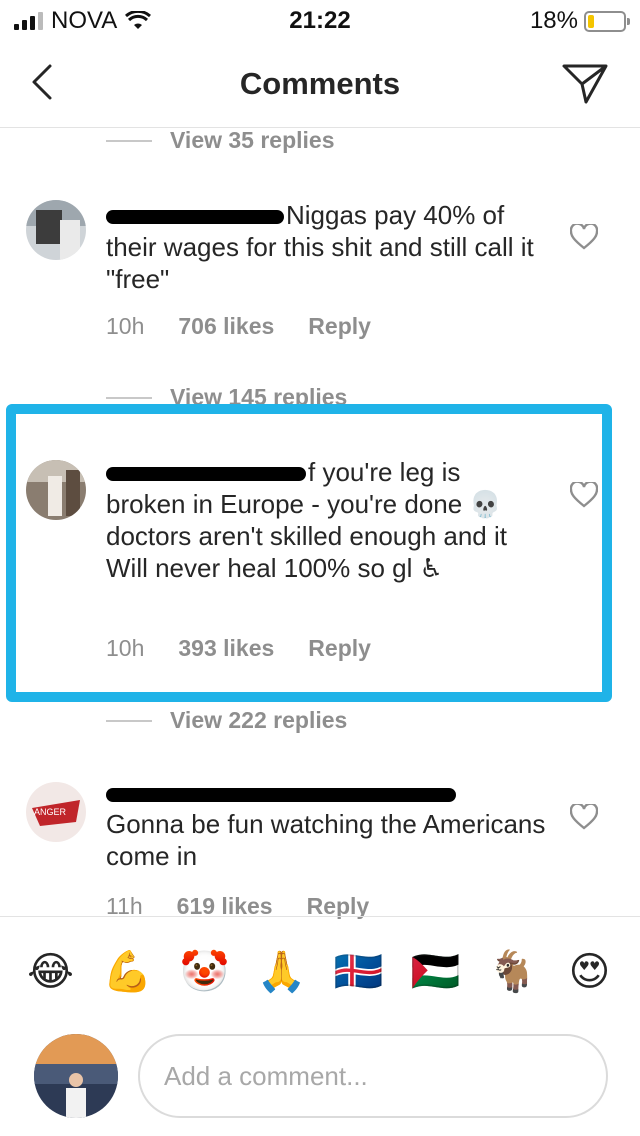 This screenshot has height=1136, width=640. I want to click on battery-percent: 18%, so click(553, 20).